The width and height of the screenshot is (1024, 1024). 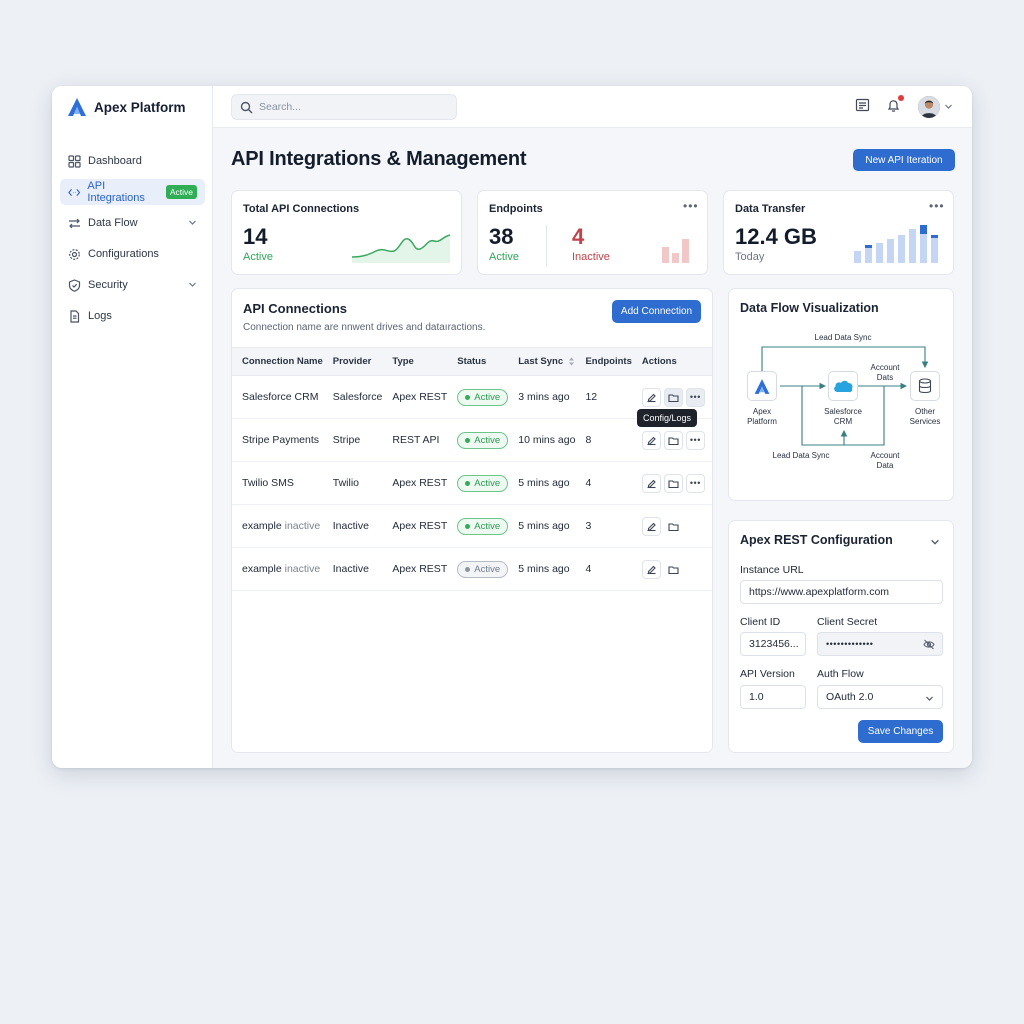 What do you see at coordinates (415, 440) in the screenshot?
I see `type-cell: REST API` at bounding box center [415, 440].